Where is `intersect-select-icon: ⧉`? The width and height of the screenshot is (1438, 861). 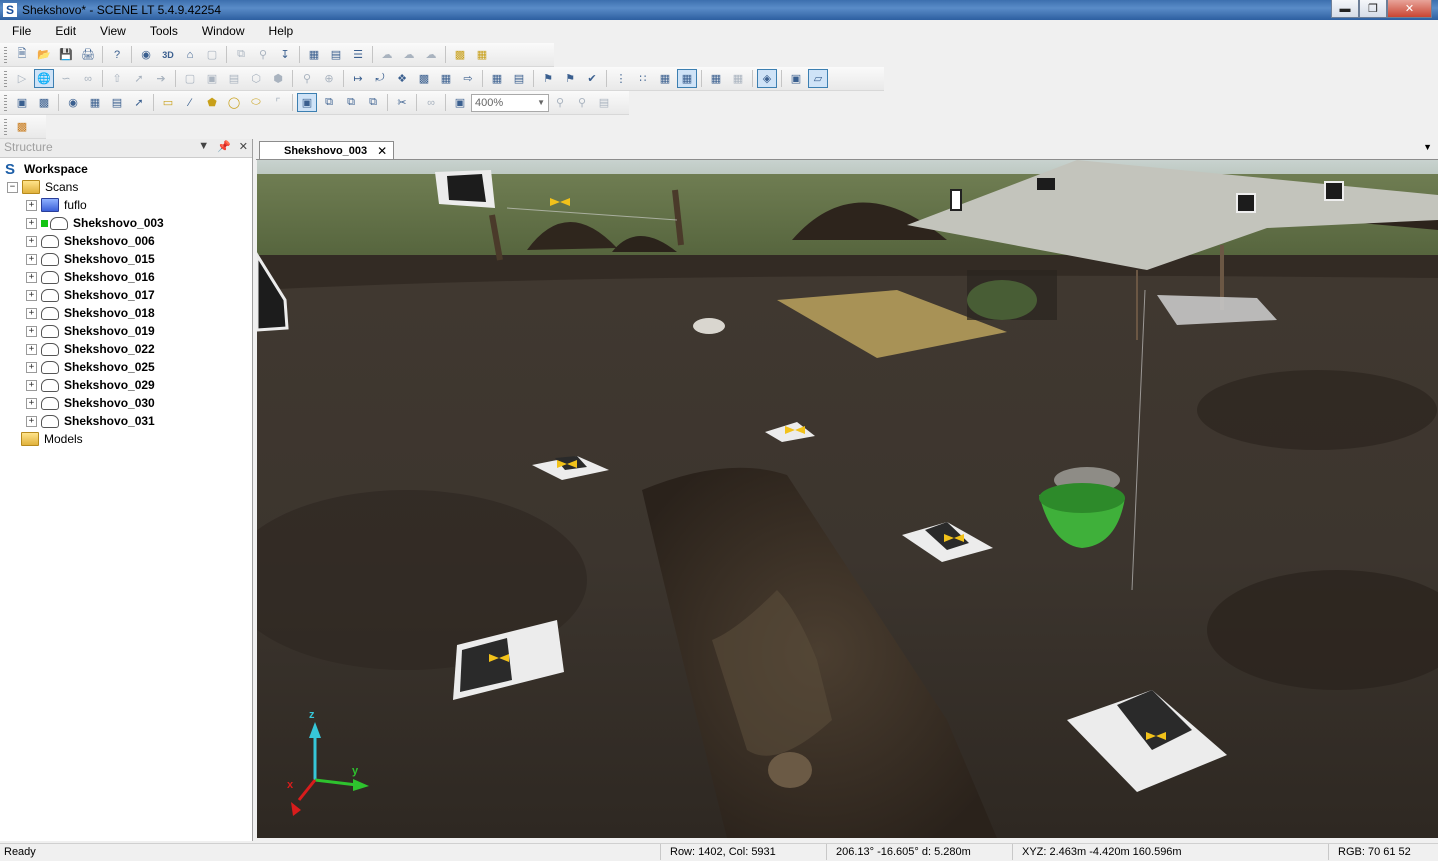 intersect-select-icon: ⧉ is located at coordinates (373, 102).